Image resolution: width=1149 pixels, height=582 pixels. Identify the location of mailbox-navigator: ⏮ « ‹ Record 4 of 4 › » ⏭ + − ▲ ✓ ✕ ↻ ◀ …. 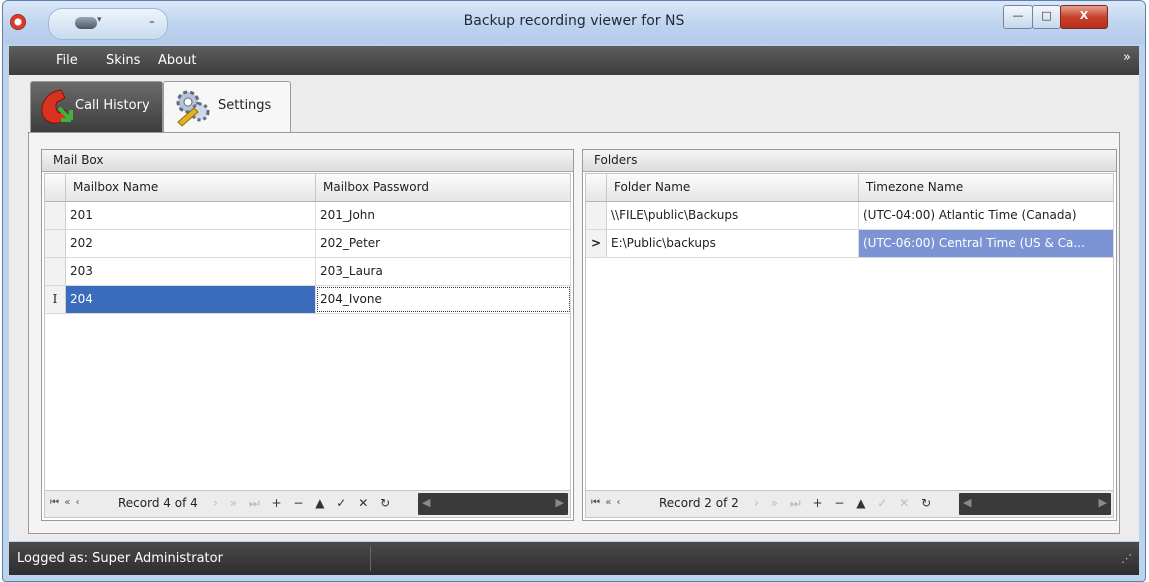
(307, 503).